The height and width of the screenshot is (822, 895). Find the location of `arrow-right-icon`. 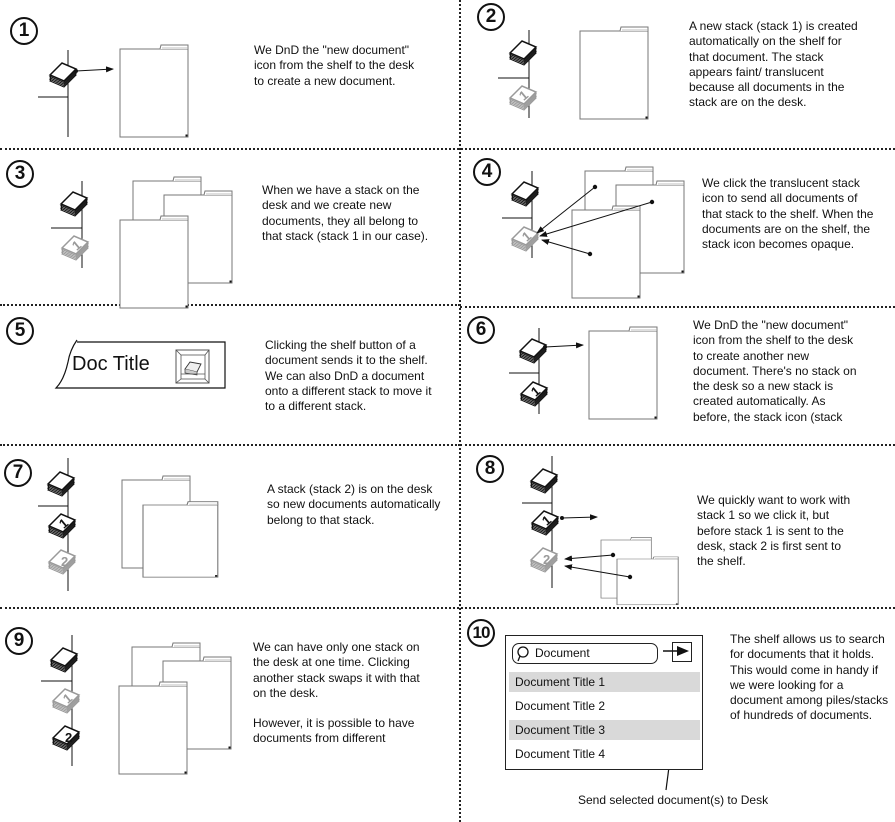

arrow-right-icon is located at coordinates (676, 651).